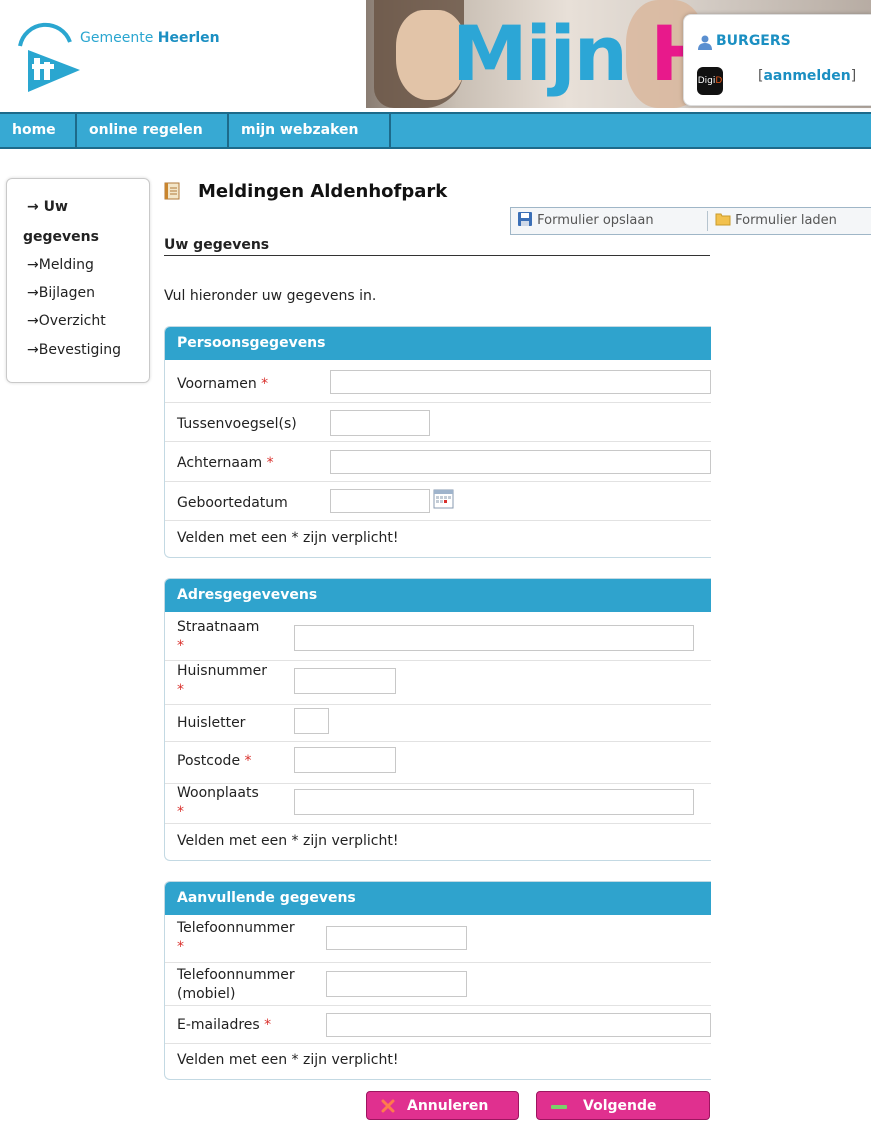 Image resolution: width=871 pixels, height=1121 pixels. Describe the element at coordinates (777, 60) in the screenshot. I see `login-box: BURGERS DigiD [aanmelden]` at that location.